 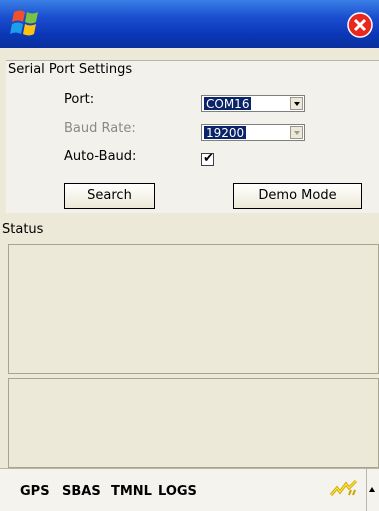 I want to click on checkmark-icon: ✔, so click(x=208, y=158).